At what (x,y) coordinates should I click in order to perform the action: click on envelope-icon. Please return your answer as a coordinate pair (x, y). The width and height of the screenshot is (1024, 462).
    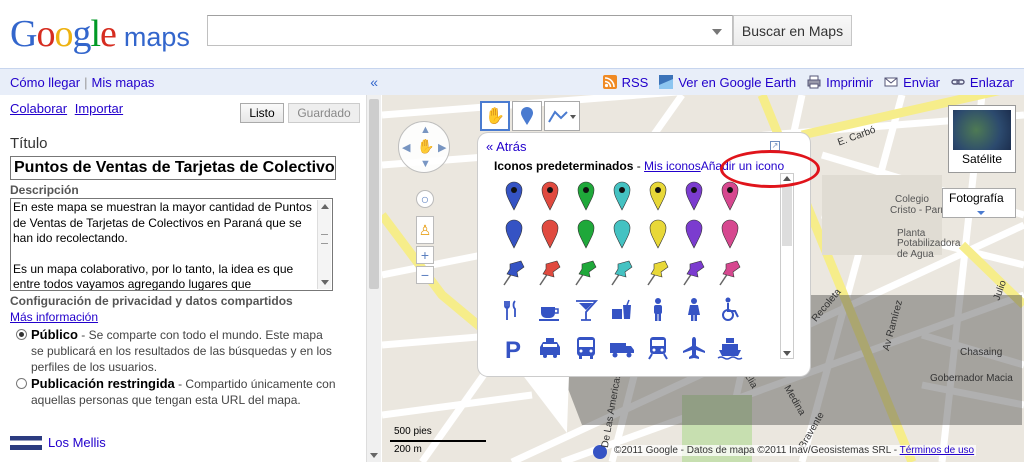
    Looking at the image, I should click on (891, 82).